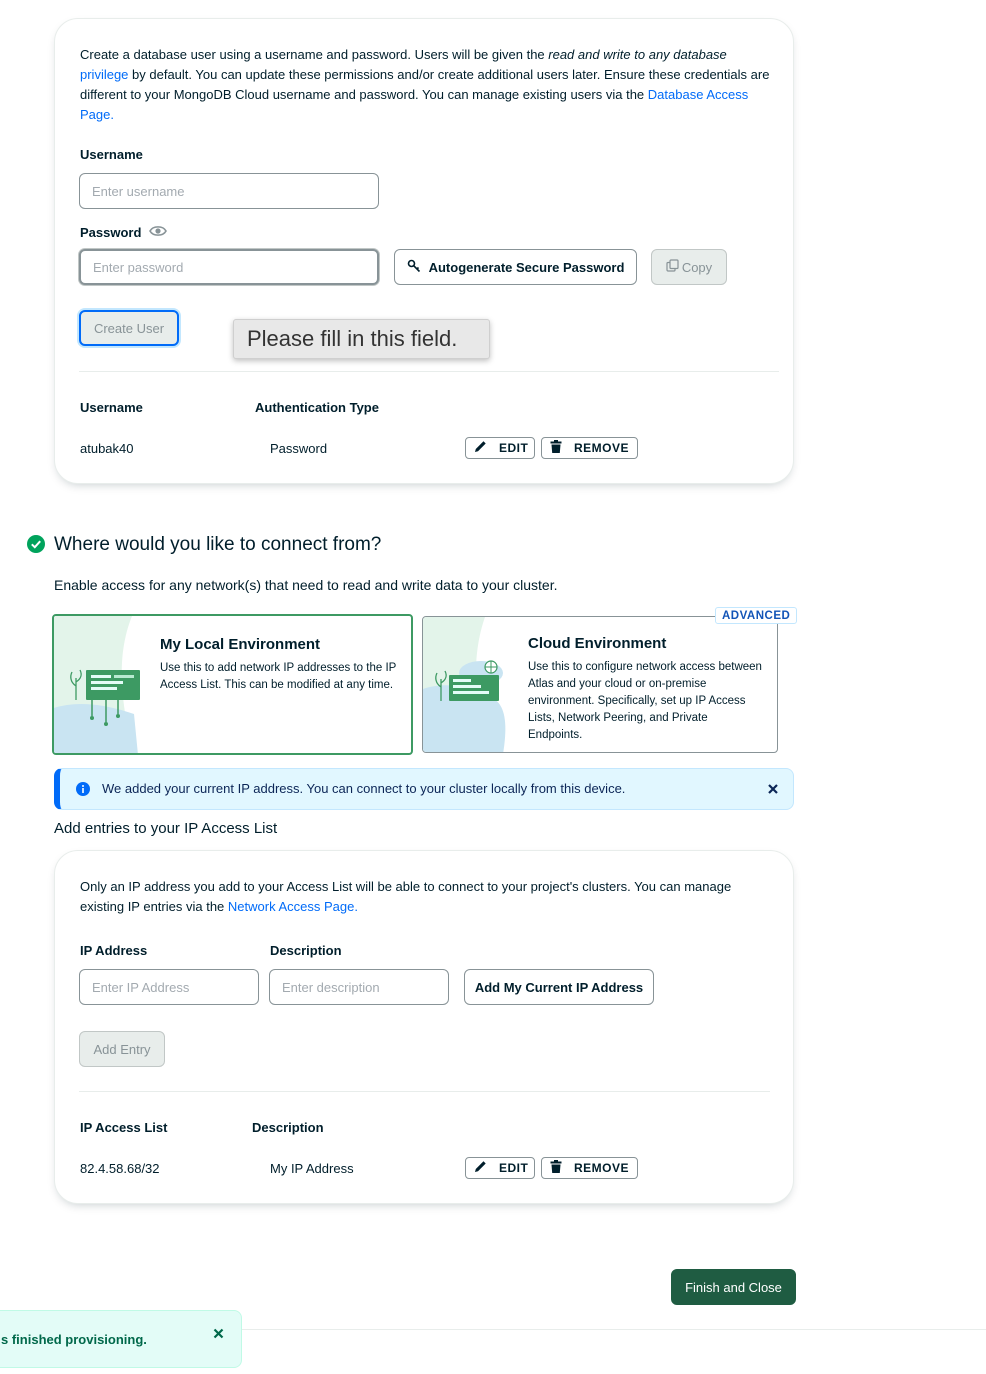  I want to click on col-header-username: Username, so click(111, 407).